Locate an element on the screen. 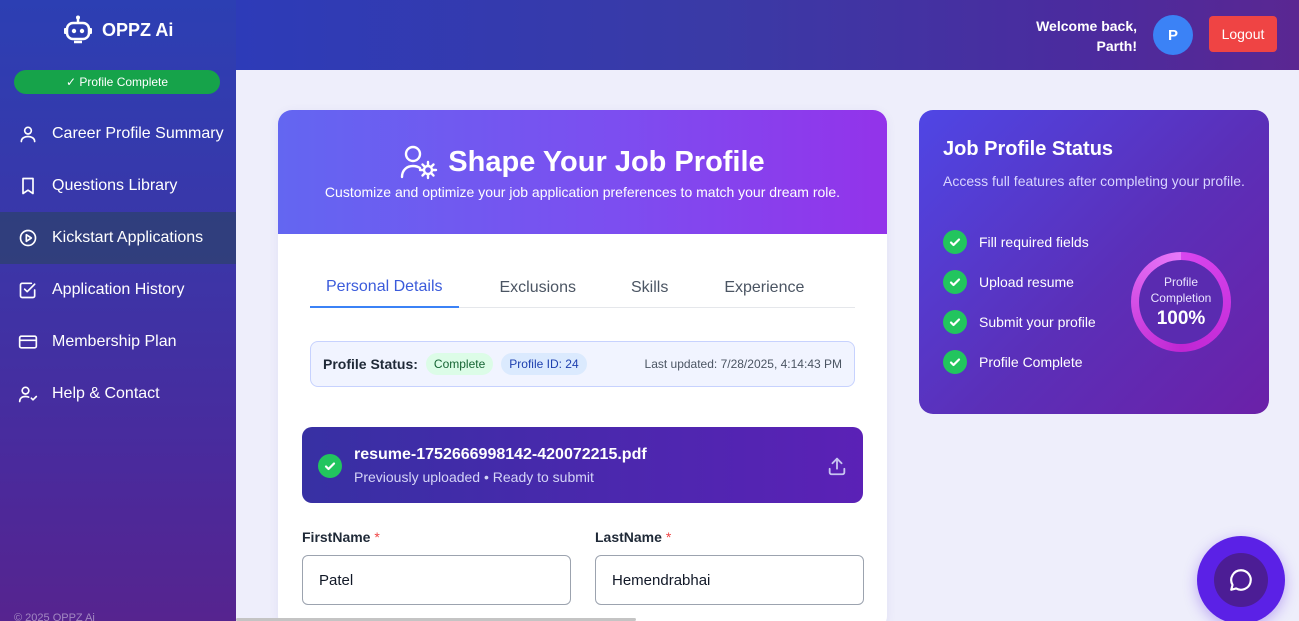  last-name-label: LastName * is located at coordinates (633, 537).